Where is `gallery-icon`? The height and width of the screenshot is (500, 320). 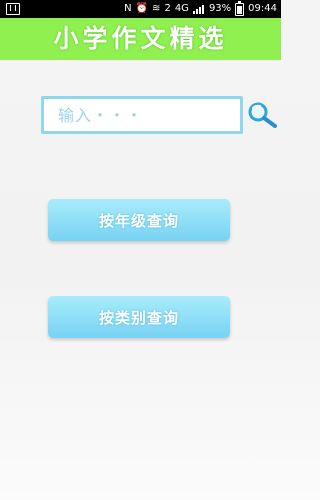
gallery-icon is located at coordinates (13, 9).